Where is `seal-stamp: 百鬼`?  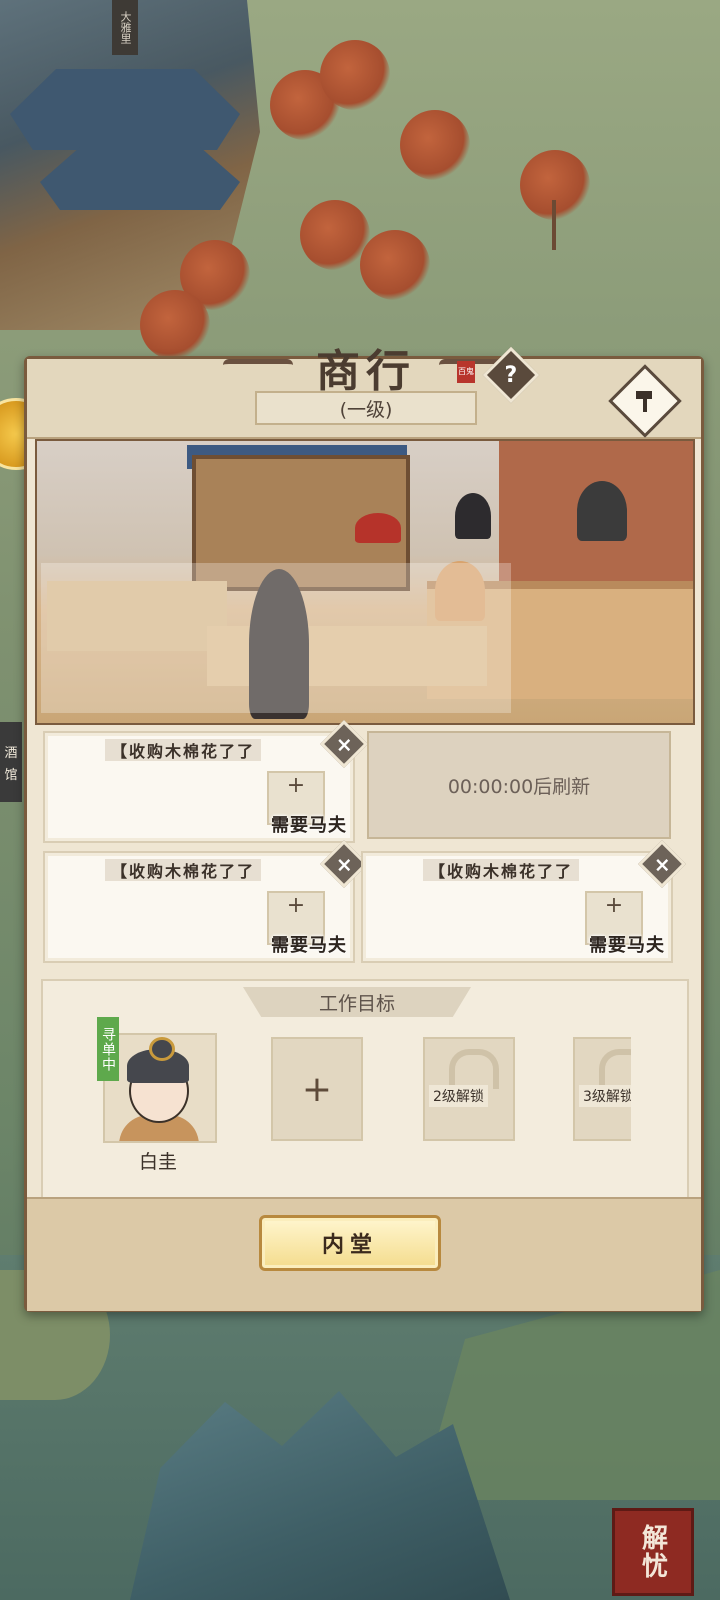
seal-stamp: 百鬼 is located at coordinates (466, 372).